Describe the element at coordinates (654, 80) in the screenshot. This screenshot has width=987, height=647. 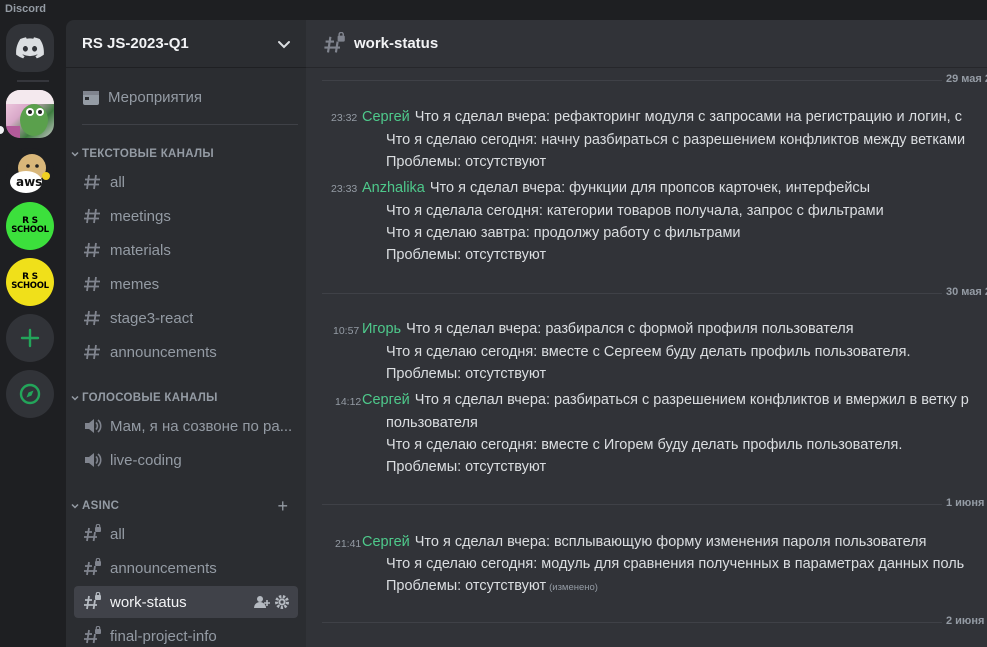
I see `date-divider: 29 мая 2` at that location.